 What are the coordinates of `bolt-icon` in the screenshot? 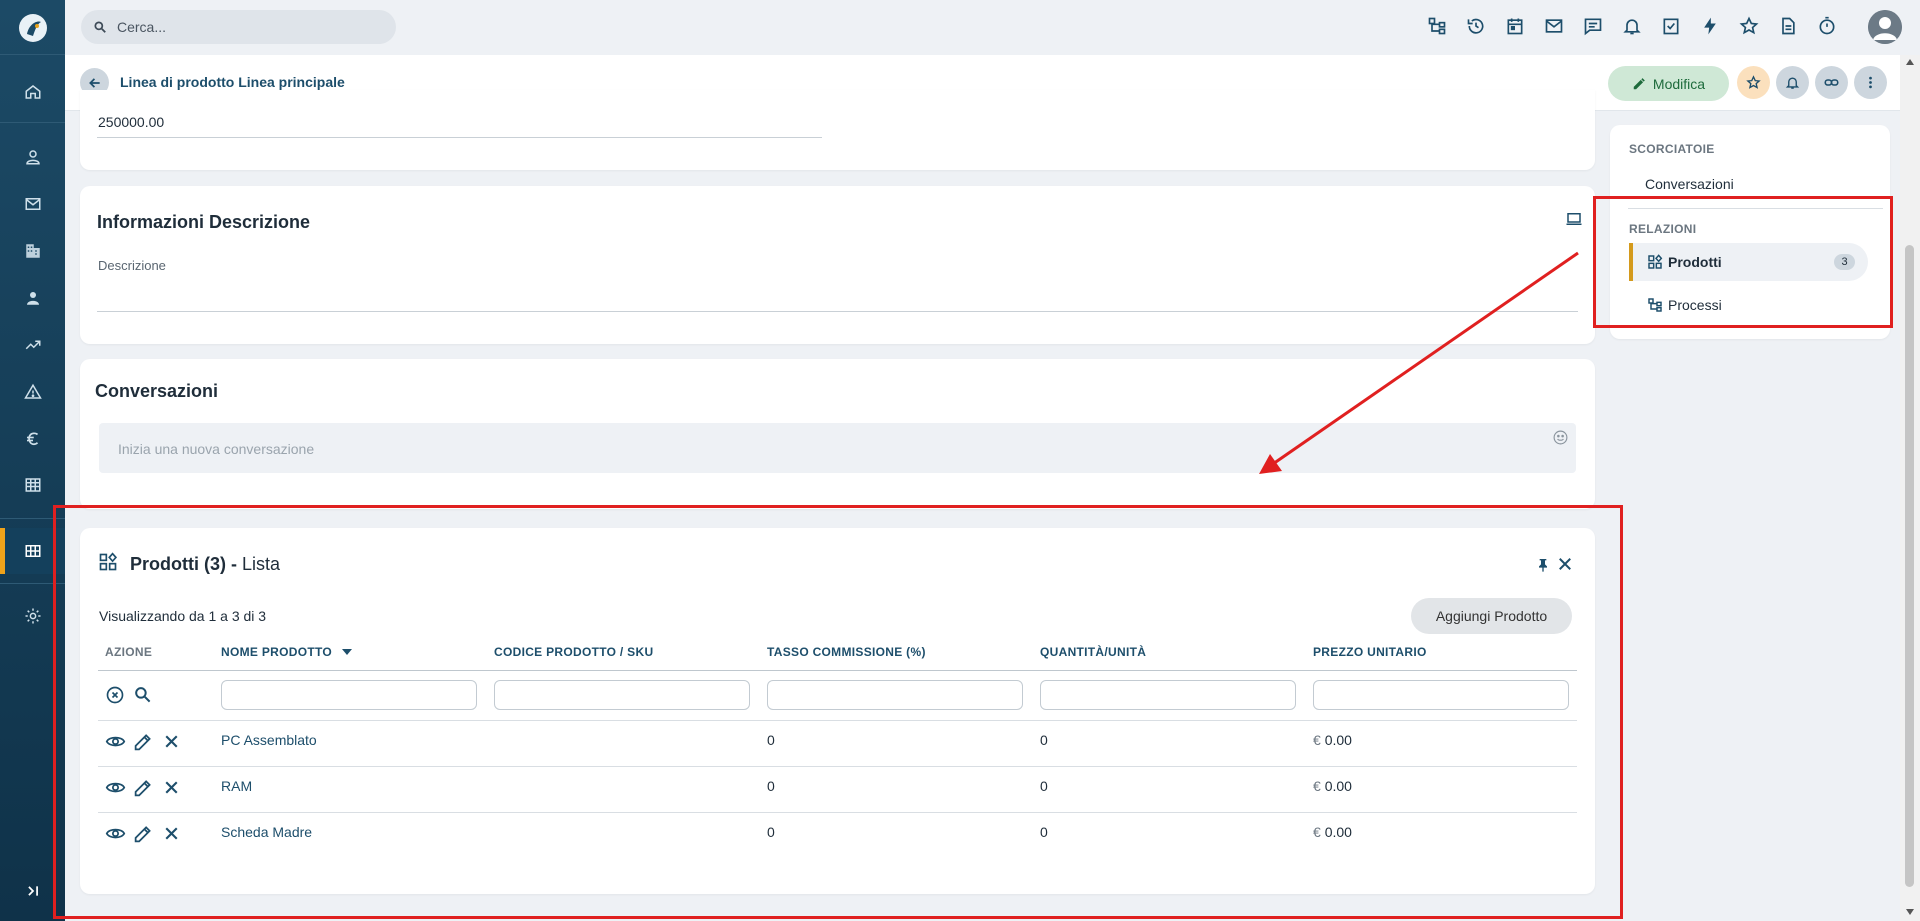 It's located at (1710, 27).